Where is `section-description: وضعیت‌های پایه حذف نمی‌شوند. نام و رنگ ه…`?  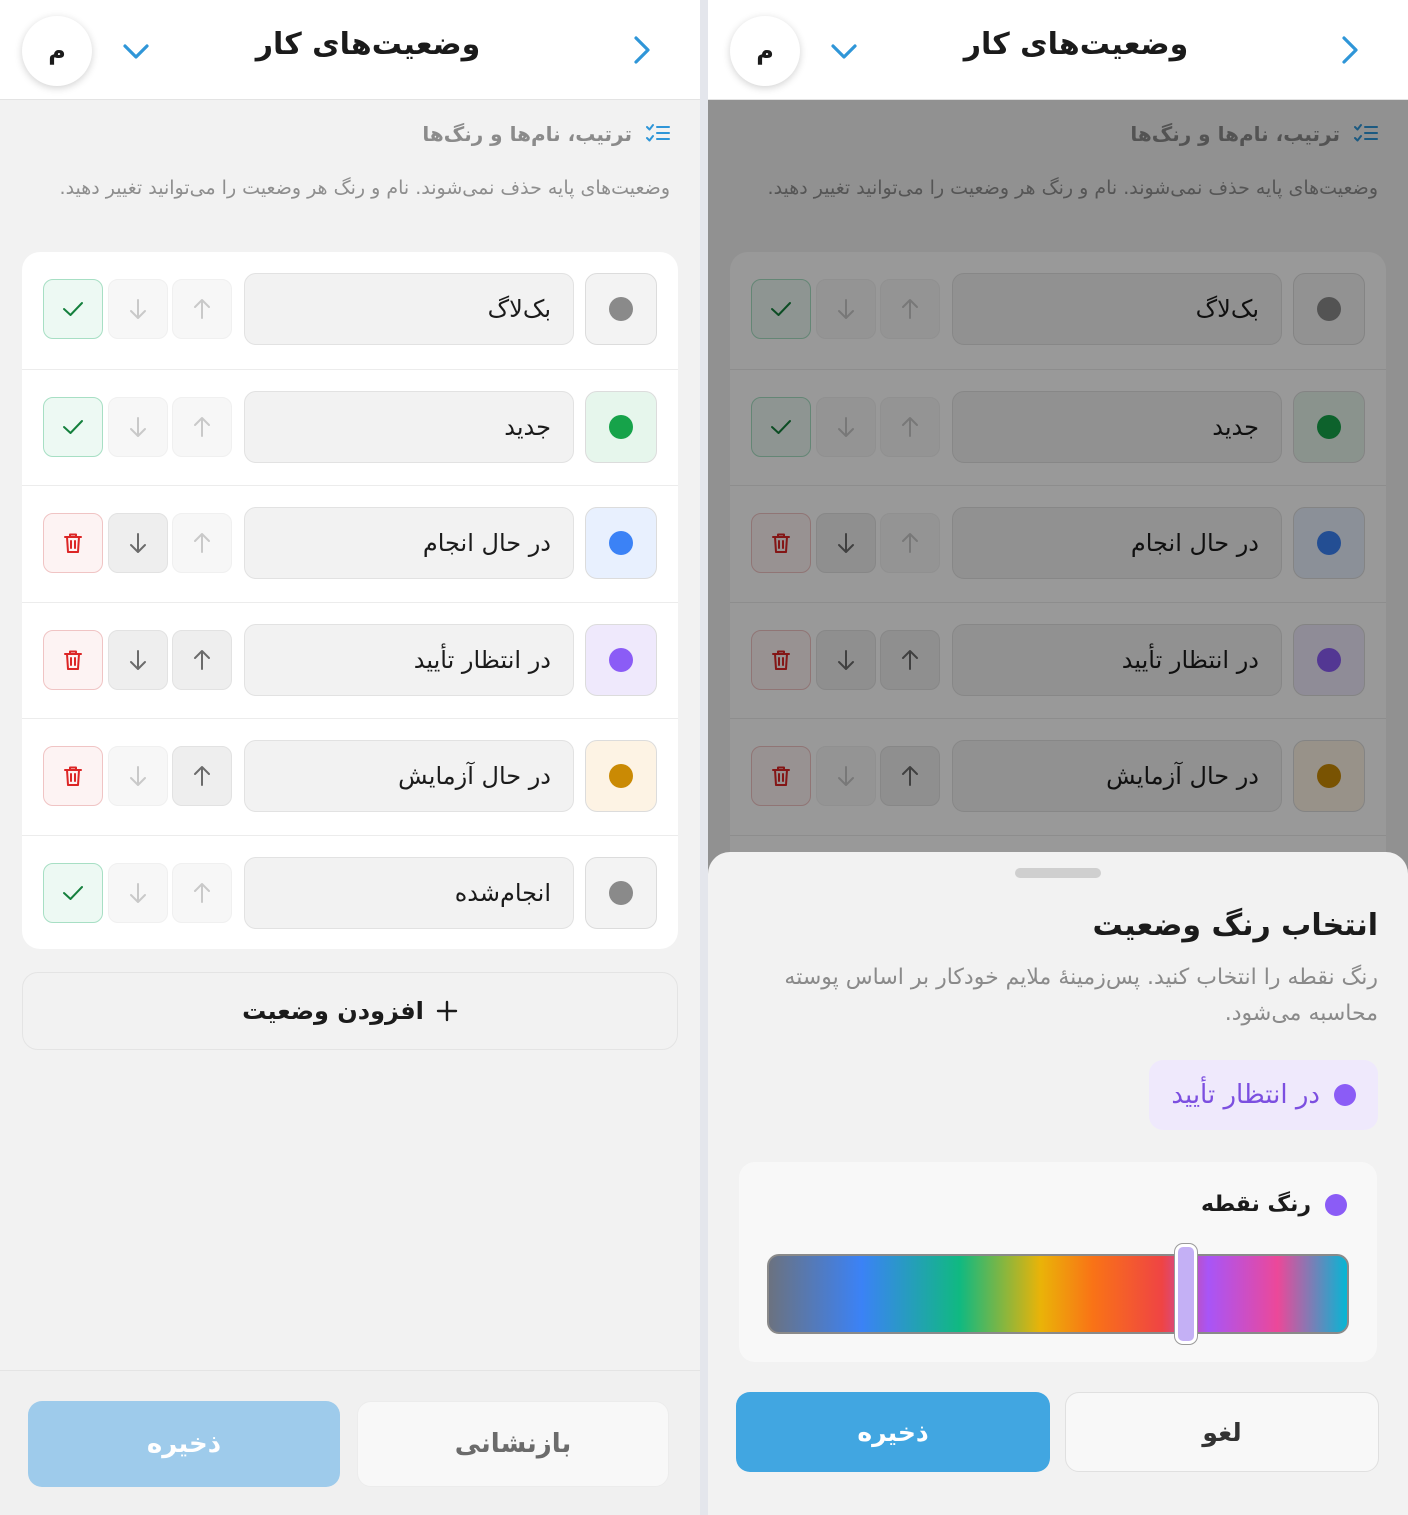
section-description: وضعیت‌های پایه حذف نمی‌شوند. نام و رنگ ه… is located at coordinates (364, 188).